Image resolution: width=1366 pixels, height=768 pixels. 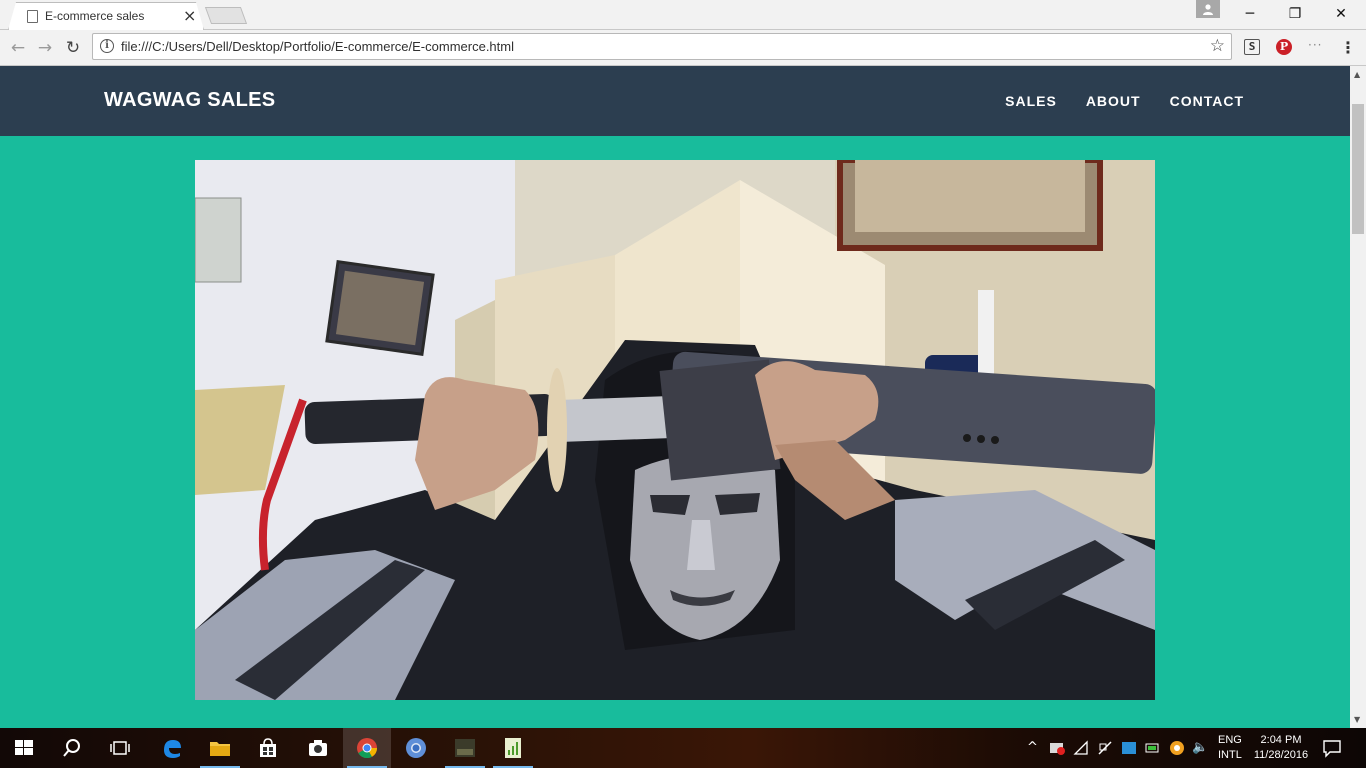 What do you see at coordinates (1341, 14) in the screenshot?
I see `window-close-button: ✕` at bounding box center [1341, 14].